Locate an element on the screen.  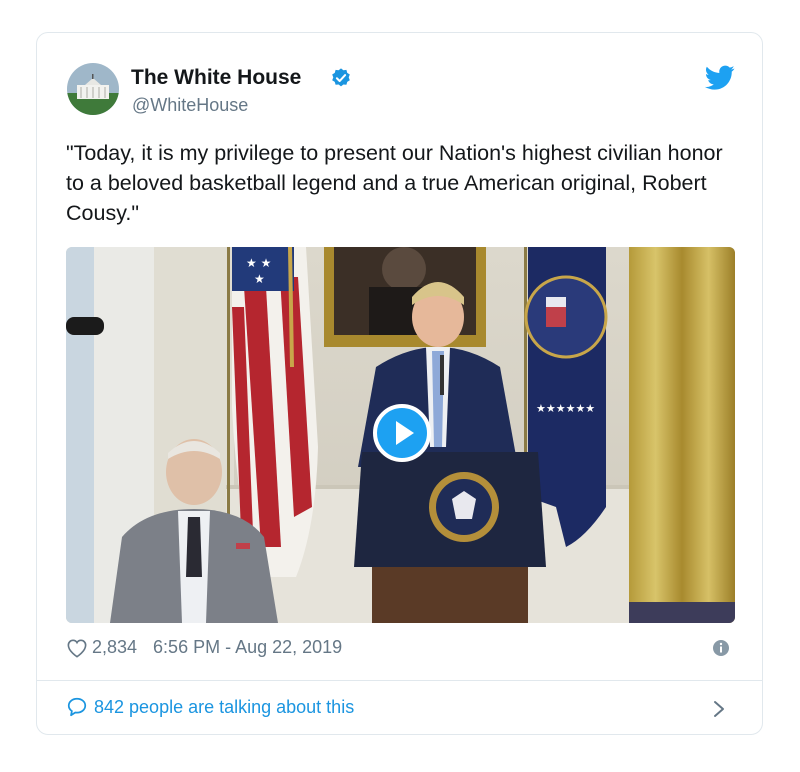
account-handle: @WhiteHouse is located at coordinates (190, 105).